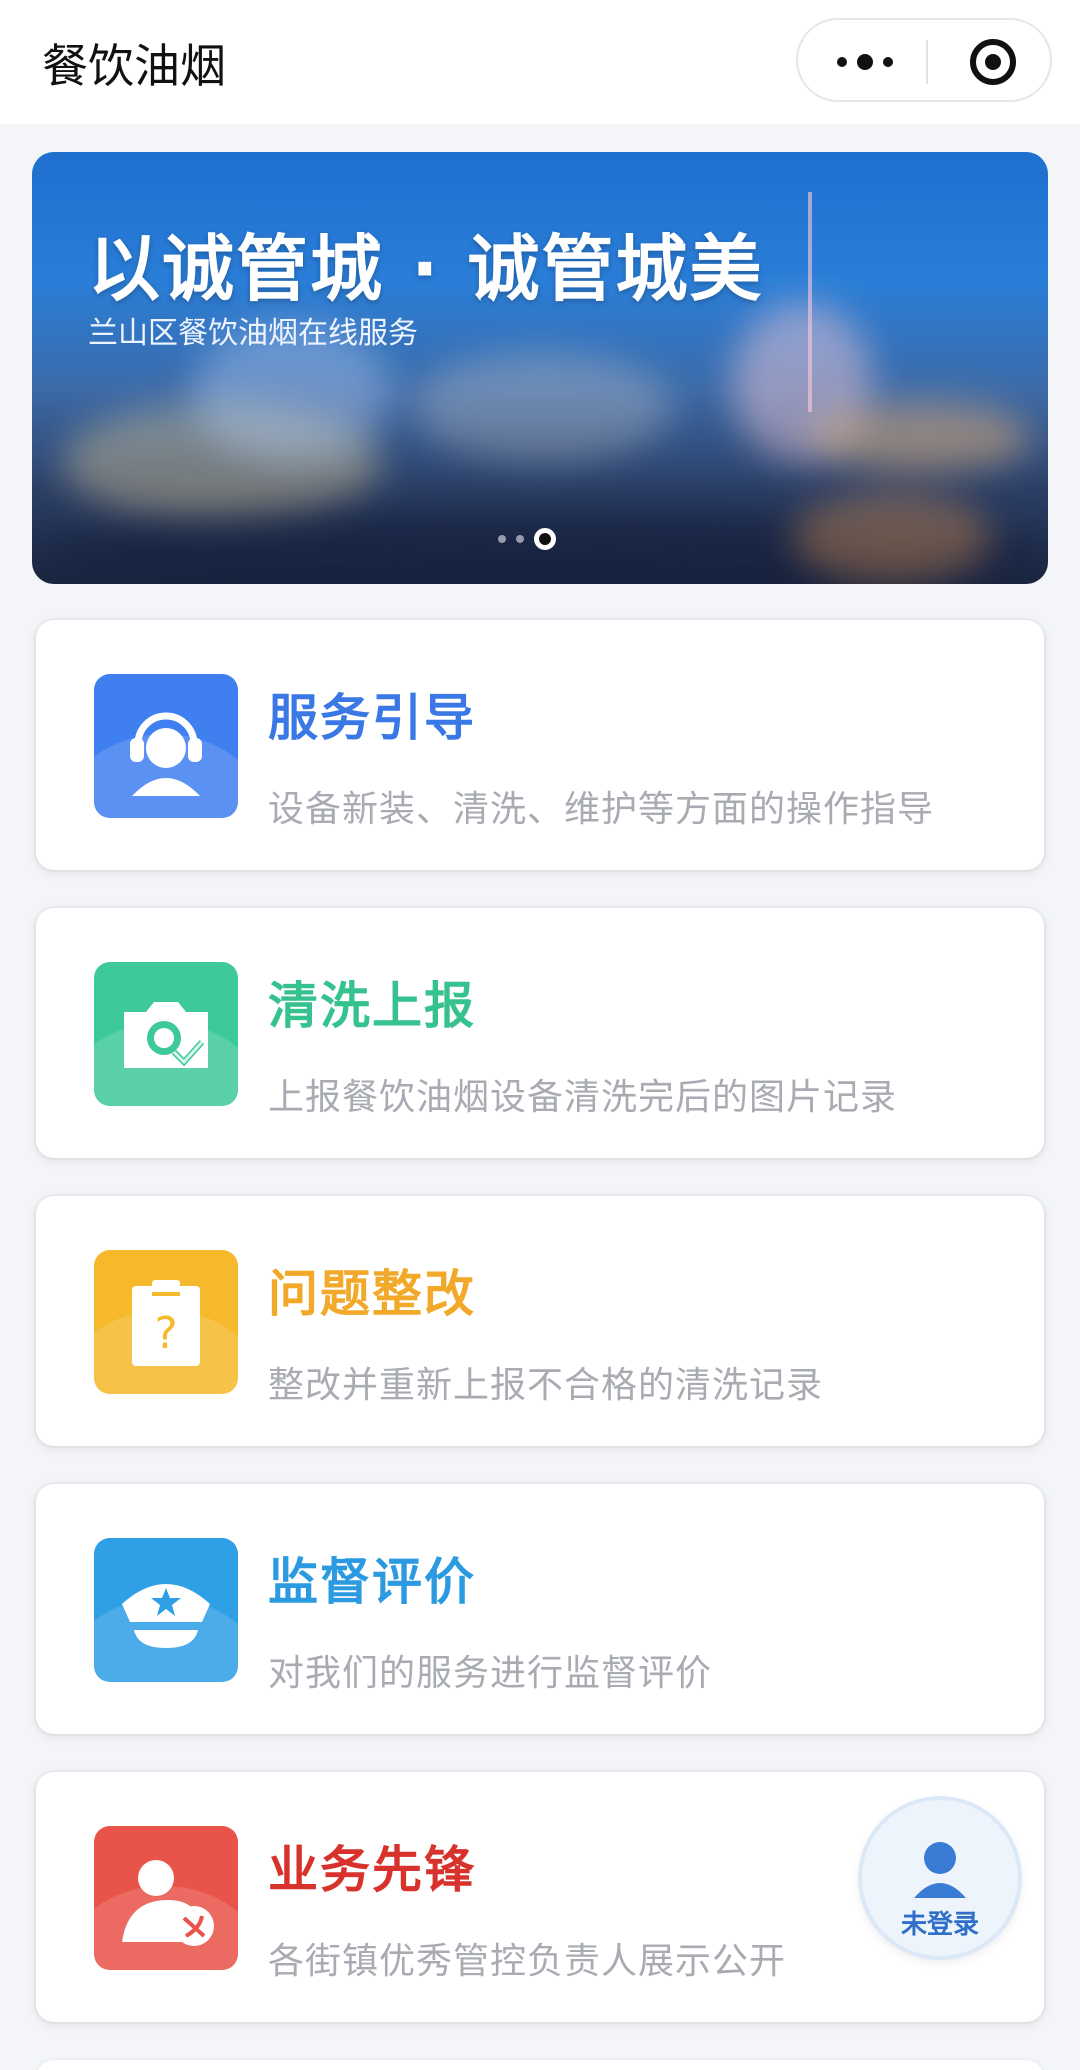 This screenshot has height=2070, width=1080. Describe the element at coordinates (166, 1610) in the screenshot. I see `police-cap-icon` at that location.